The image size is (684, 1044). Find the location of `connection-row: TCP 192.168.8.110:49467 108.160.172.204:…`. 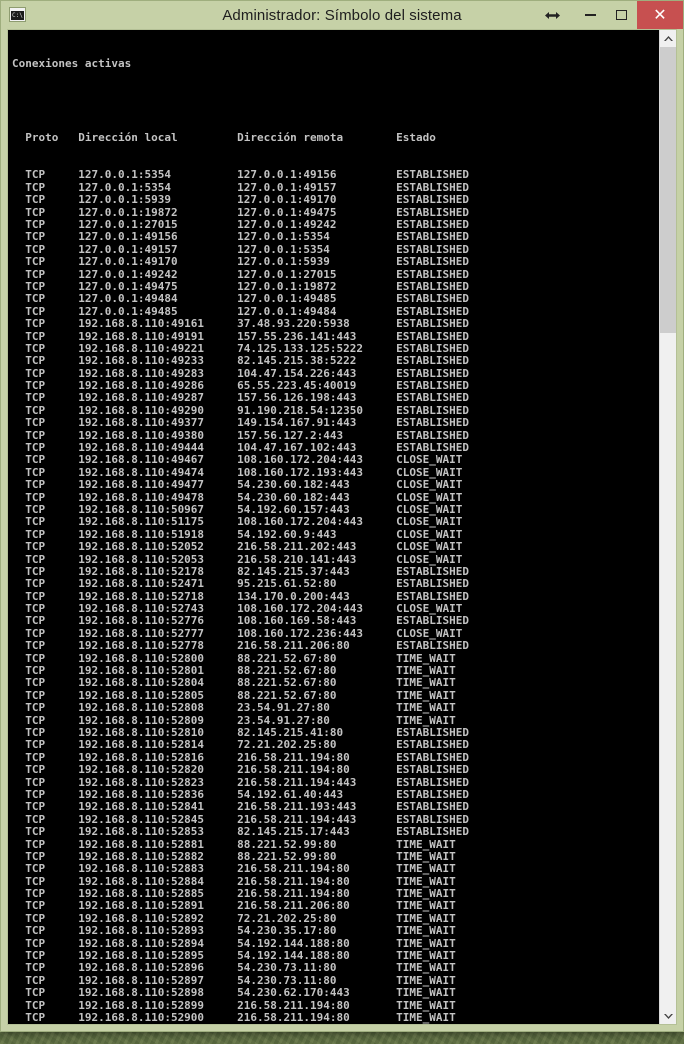

connection-row: TCP 192.168.8.110:49467 108.160.172.204:… is located at coordinates (237, 460).